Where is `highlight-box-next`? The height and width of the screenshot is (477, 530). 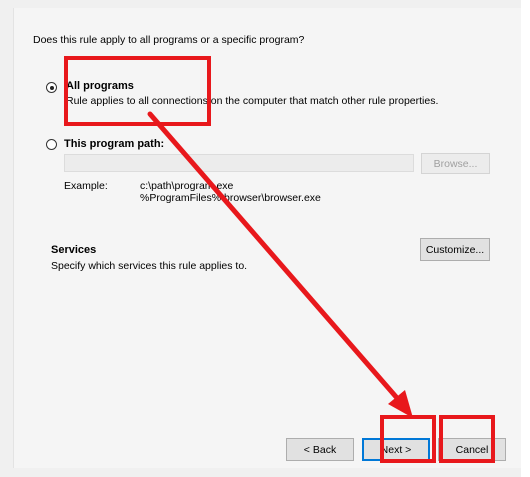
highlight-box-next is located at coordinates (408, 439).